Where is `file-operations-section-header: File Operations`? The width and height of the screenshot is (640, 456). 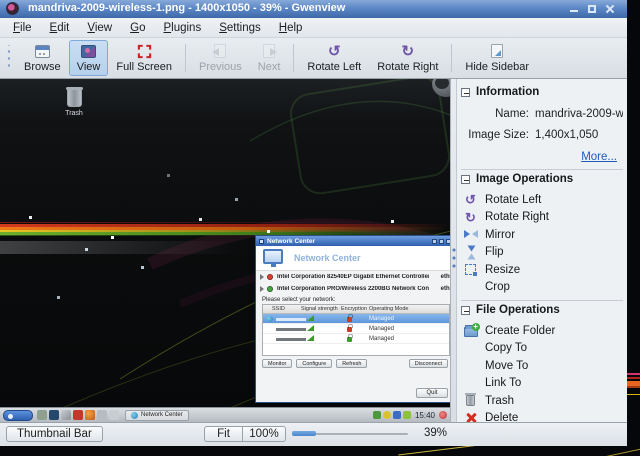 file-operations-section-header: File Operations is located at coordinates (542, 310).